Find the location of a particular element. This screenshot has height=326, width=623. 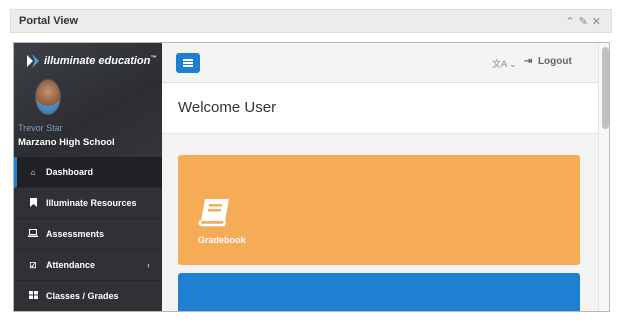

sidebar-item-classes-grades: Classes / Grades is located at coordinates (88, 296).